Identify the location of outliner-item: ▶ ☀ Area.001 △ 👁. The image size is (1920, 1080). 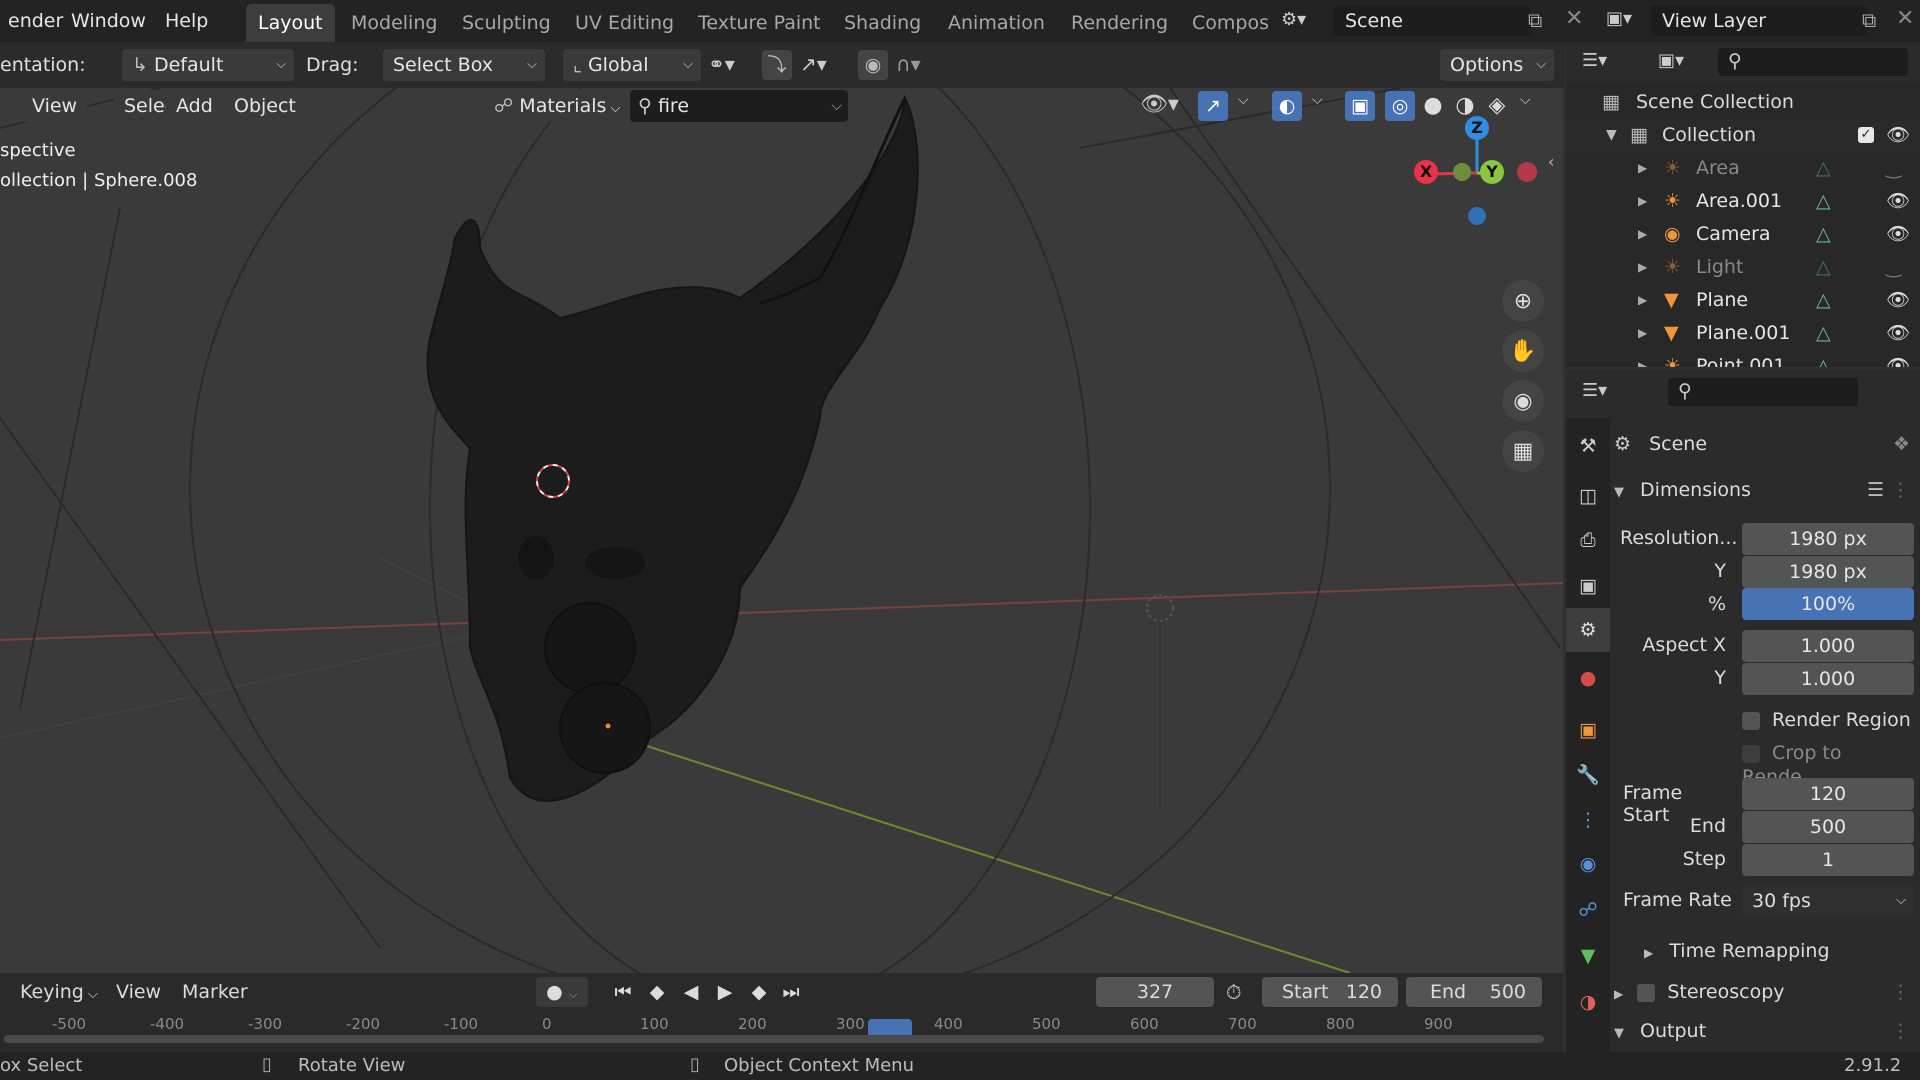
(1743, 201).